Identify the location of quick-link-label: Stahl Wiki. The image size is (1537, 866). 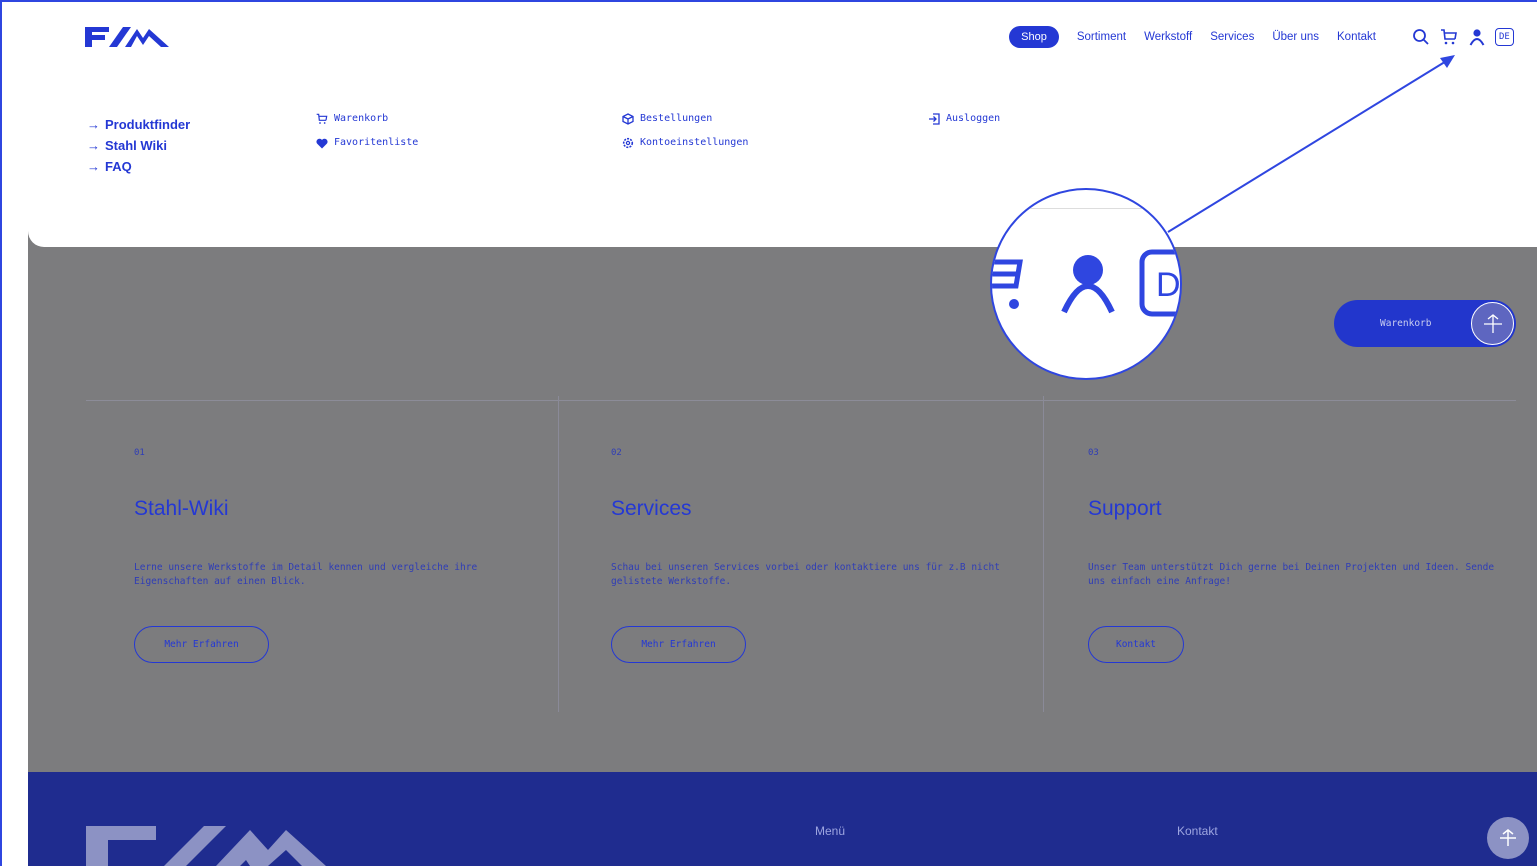
(136, 145).